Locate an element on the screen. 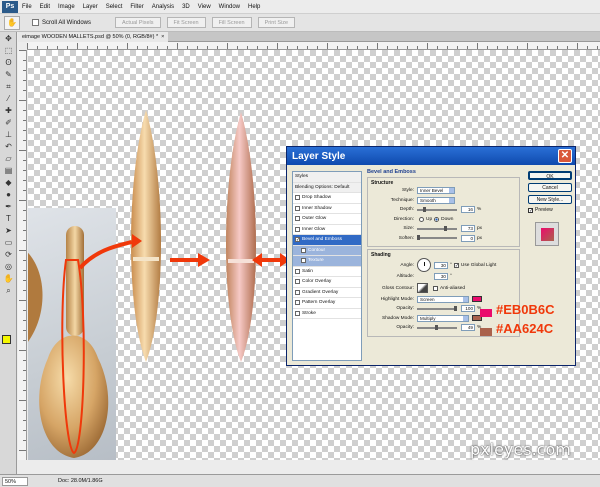 This screenshot has height=487, width=600. menu-analysis: Analysis is located at coordinates (163, 7).